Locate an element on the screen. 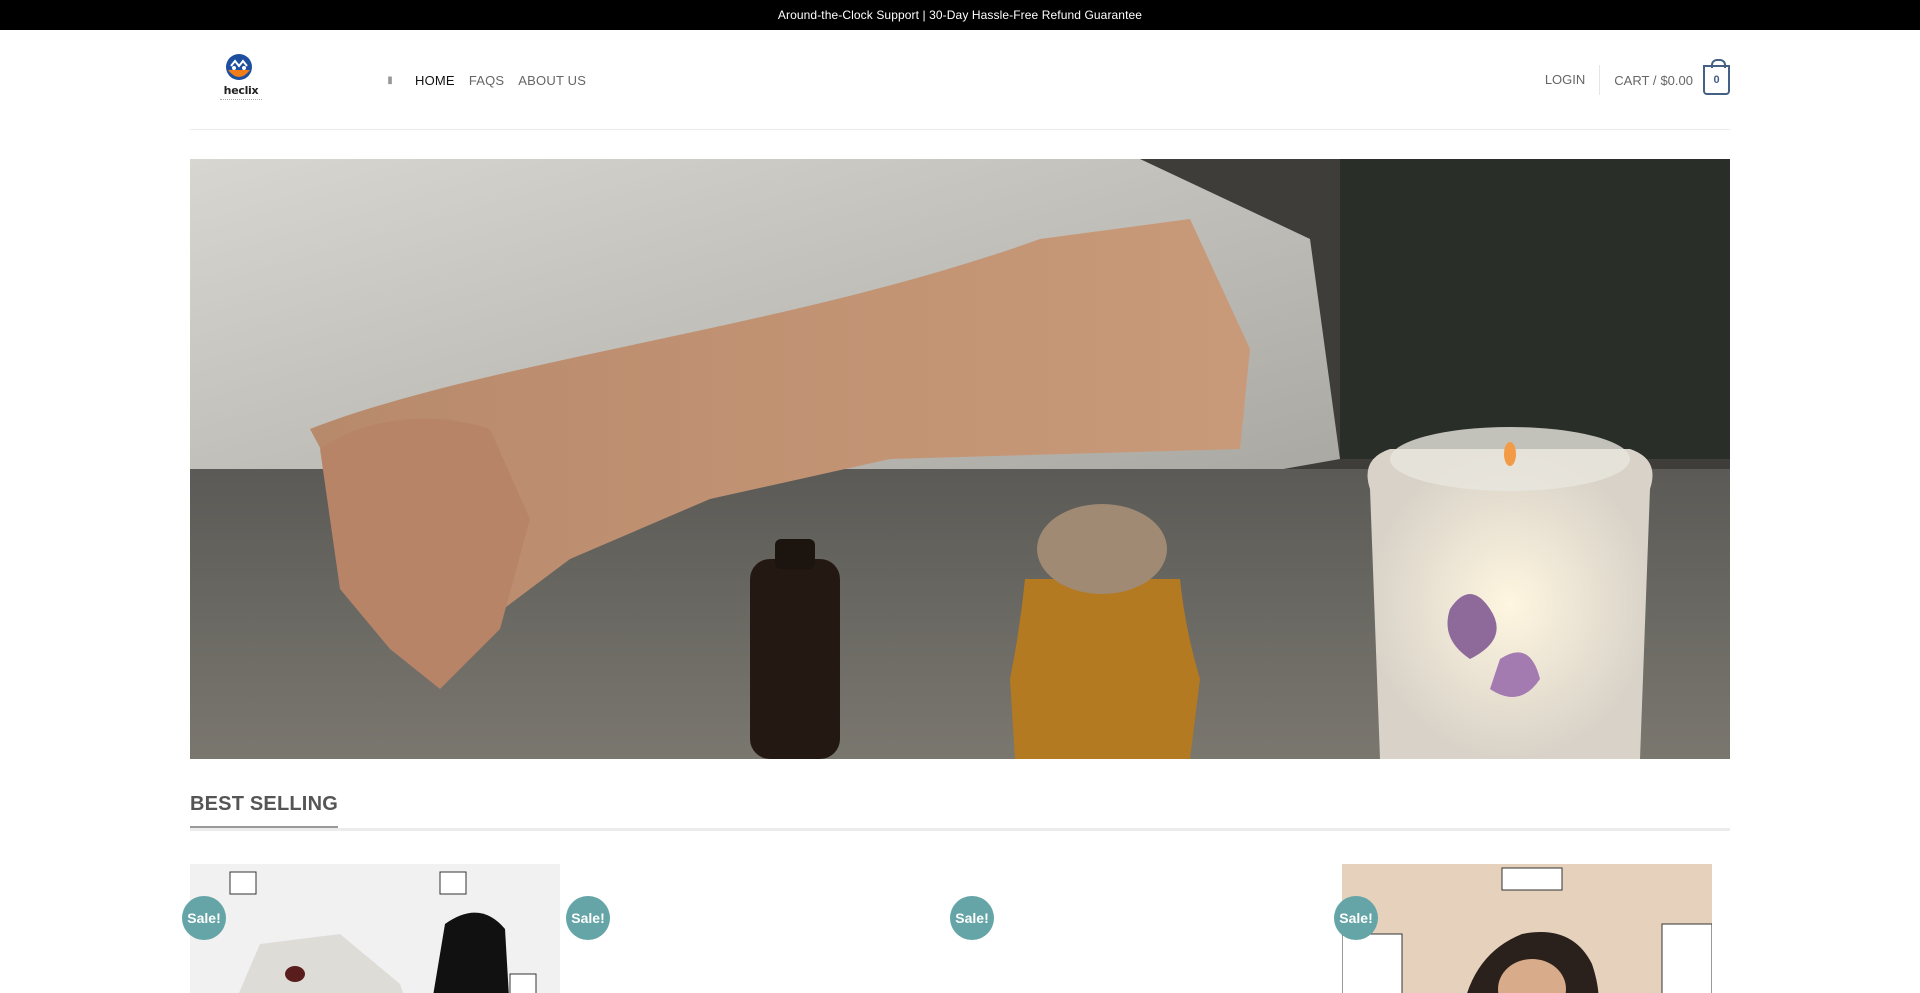 The height and width of the screenshot is (993, 1920). main-nav: ▮ HOME FAQS ABOUT US is located at coordinates (492, 80).